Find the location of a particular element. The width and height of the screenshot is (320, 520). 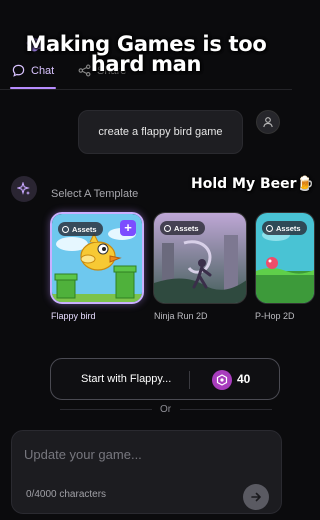

template-card-p-hop-2d: Assets is located at coordinates (285, 258).